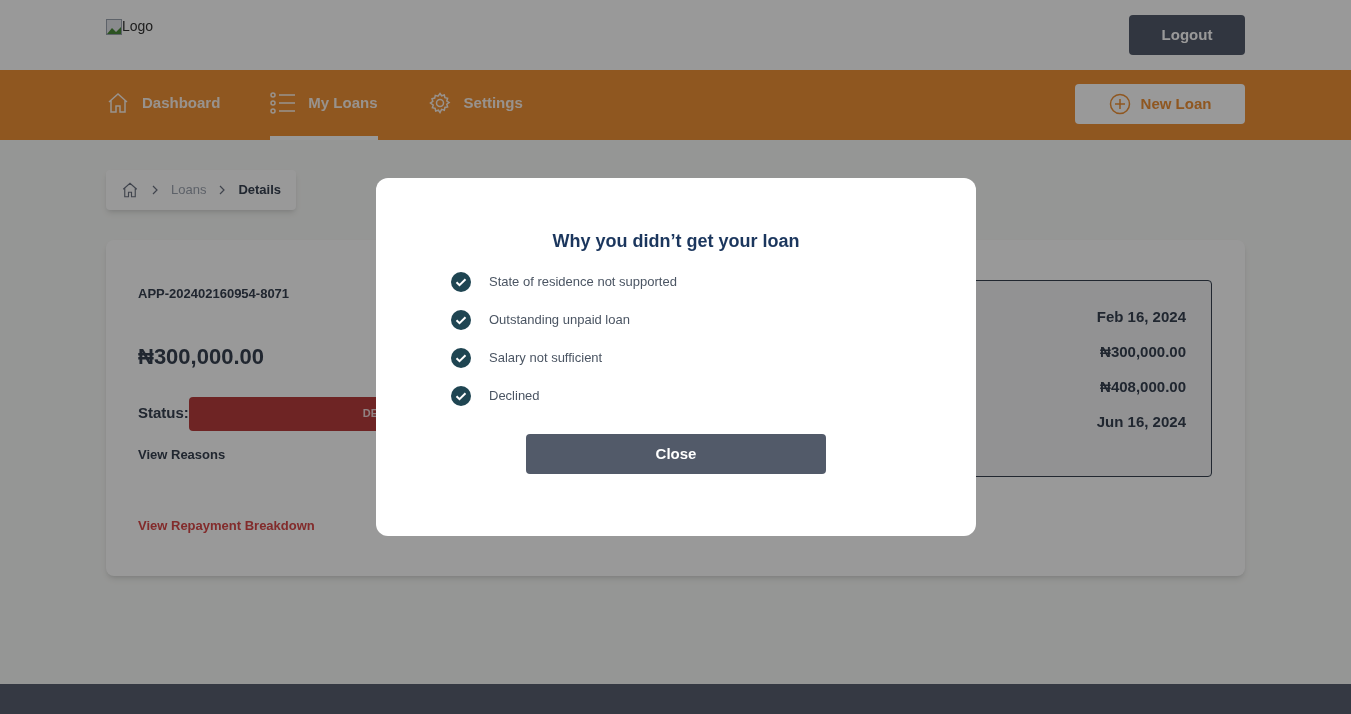 This screenshot has height=714, width=1351. What do you see at coordinates (1141, 422) in the screenshot?
I see `detail-value: Jun 16, 2024` at bounding box center [1141, 422].